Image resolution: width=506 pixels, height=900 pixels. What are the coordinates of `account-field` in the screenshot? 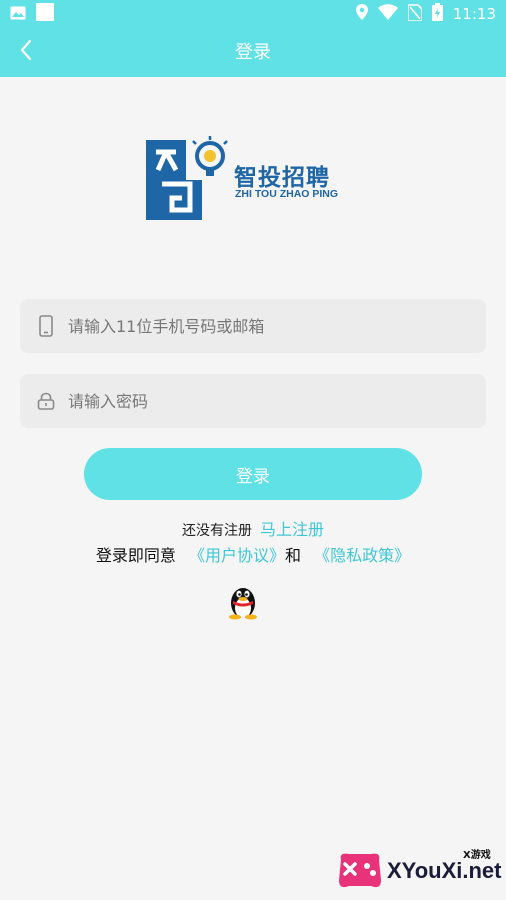 It's located at (253, 326).